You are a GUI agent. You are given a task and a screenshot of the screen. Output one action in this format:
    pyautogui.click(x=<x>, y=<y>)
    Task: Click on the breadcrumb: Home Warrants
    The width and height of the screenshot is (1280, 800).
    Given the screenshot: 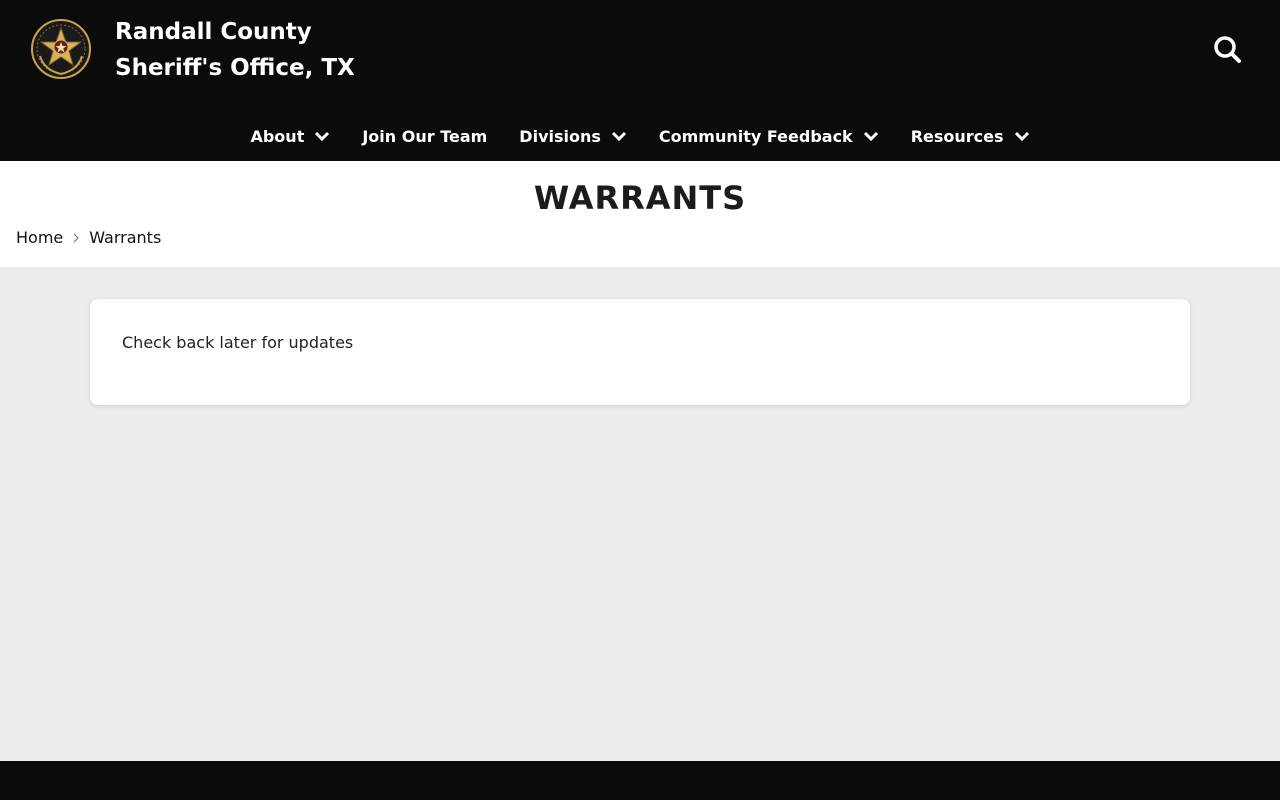 What is the action you would take?
    pyautogui.click(x=88, y=237)
    